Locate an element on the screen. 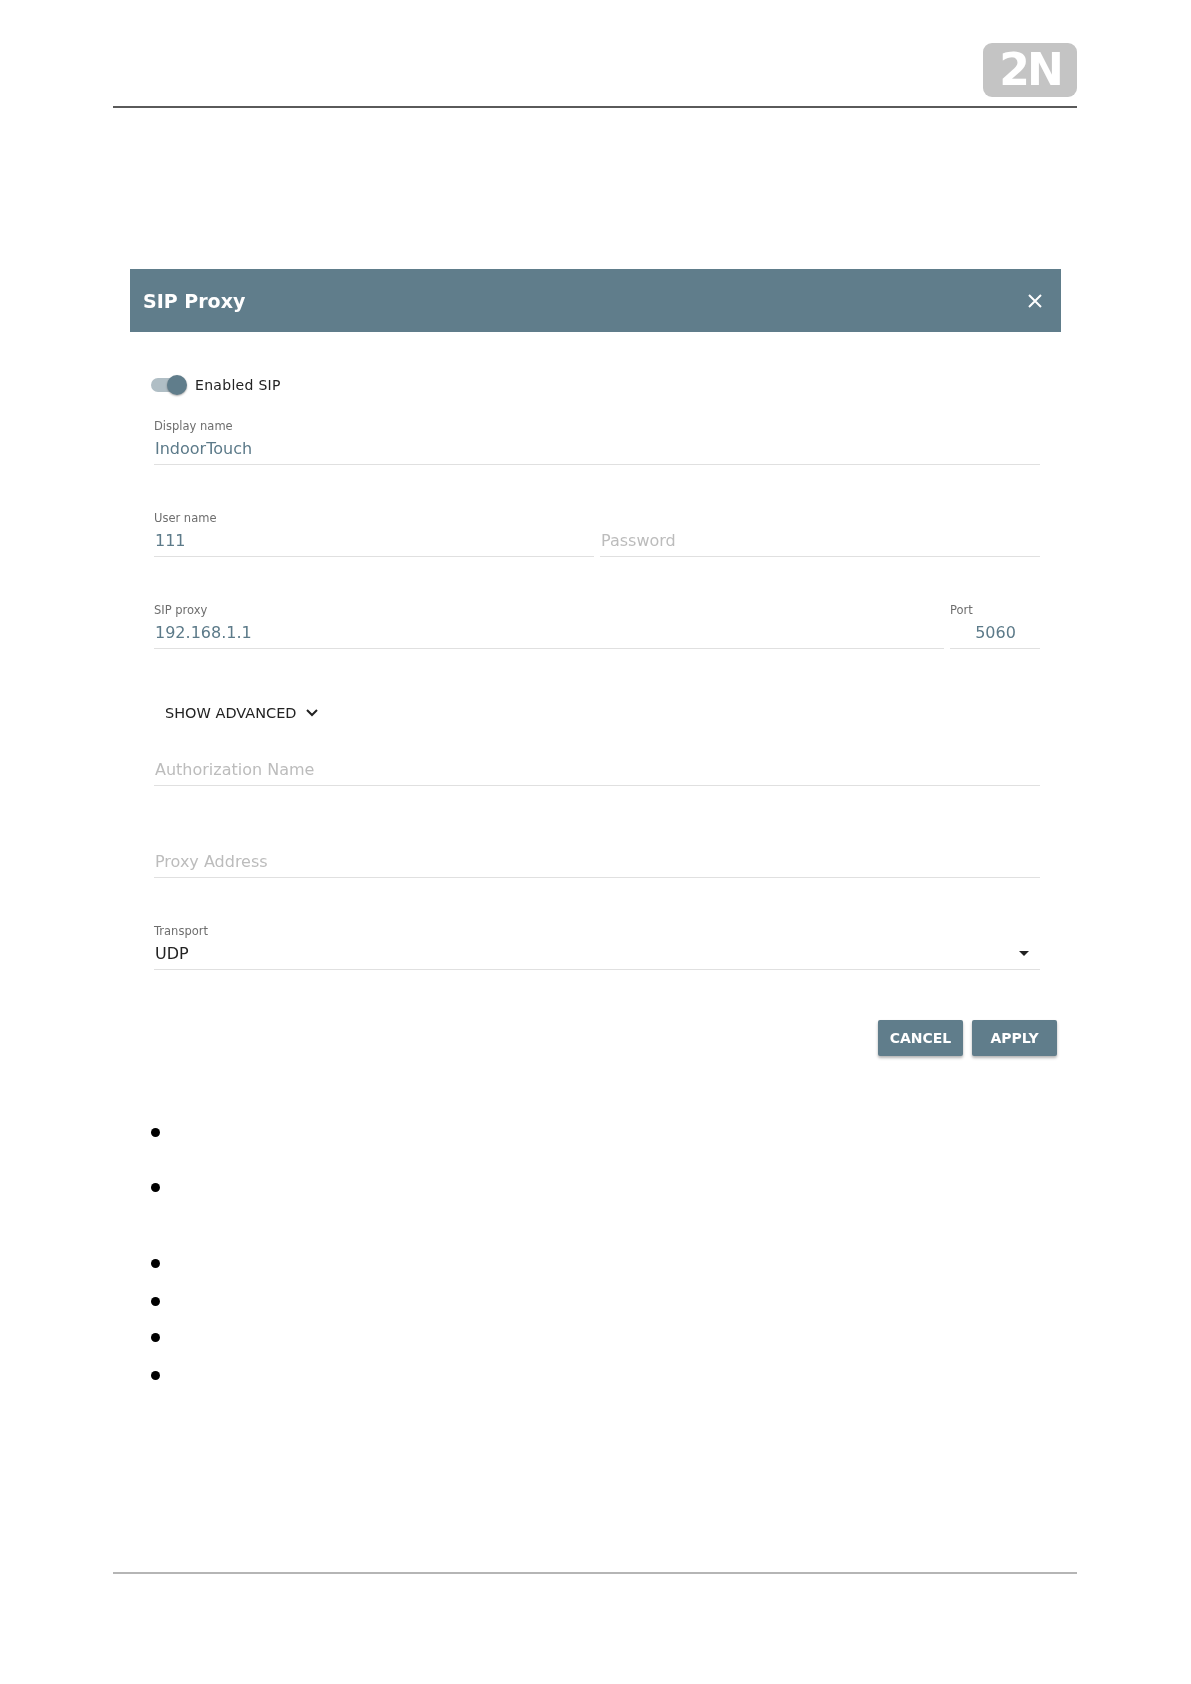  apply-button: APPLY is located at coordinates (1014, 1038).